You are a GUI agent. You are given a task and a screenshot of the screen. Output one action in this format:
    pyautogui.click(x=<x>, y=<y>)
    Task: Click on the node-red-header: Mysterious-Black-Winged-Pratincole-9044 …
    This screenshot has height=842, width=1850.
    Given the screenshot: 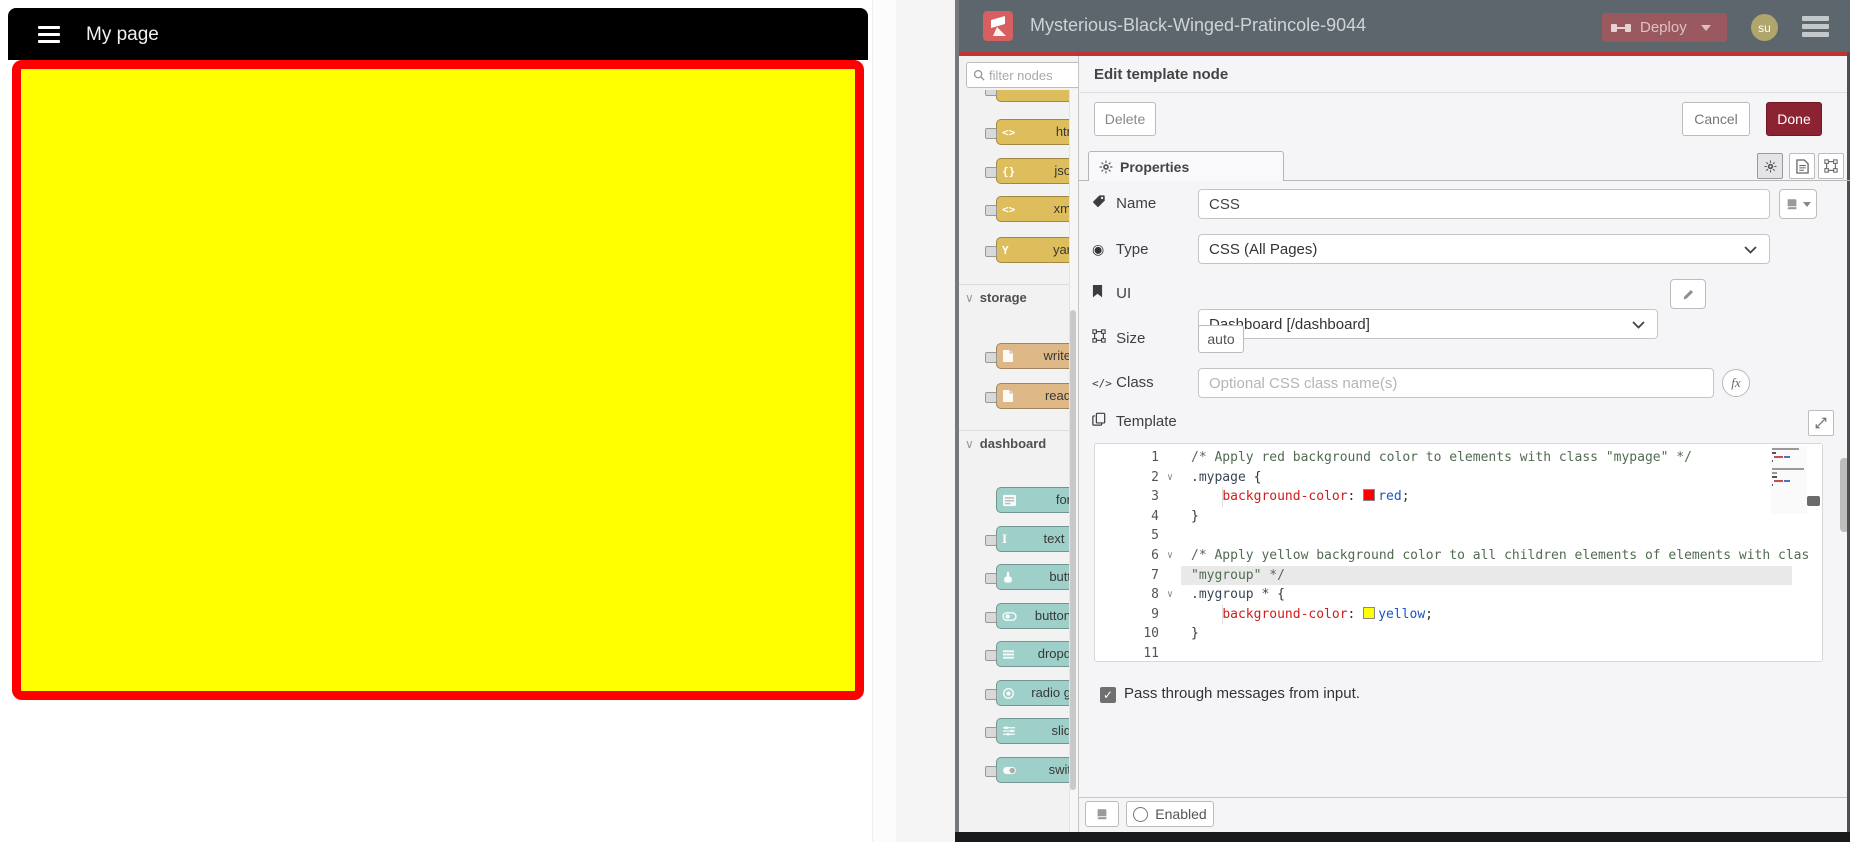 What is the action you would take?
    pyautogui.click(x=1404, y=26)
    